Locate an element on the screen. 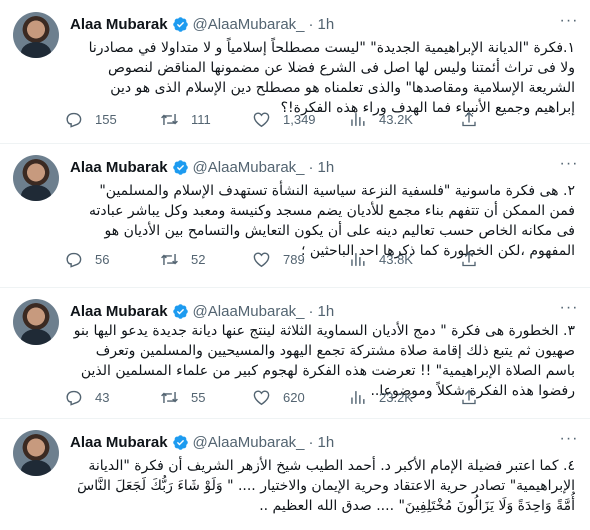 This screenshot has height=530, width=590. views-button: 43.8K is located at coordinates (404, 259).